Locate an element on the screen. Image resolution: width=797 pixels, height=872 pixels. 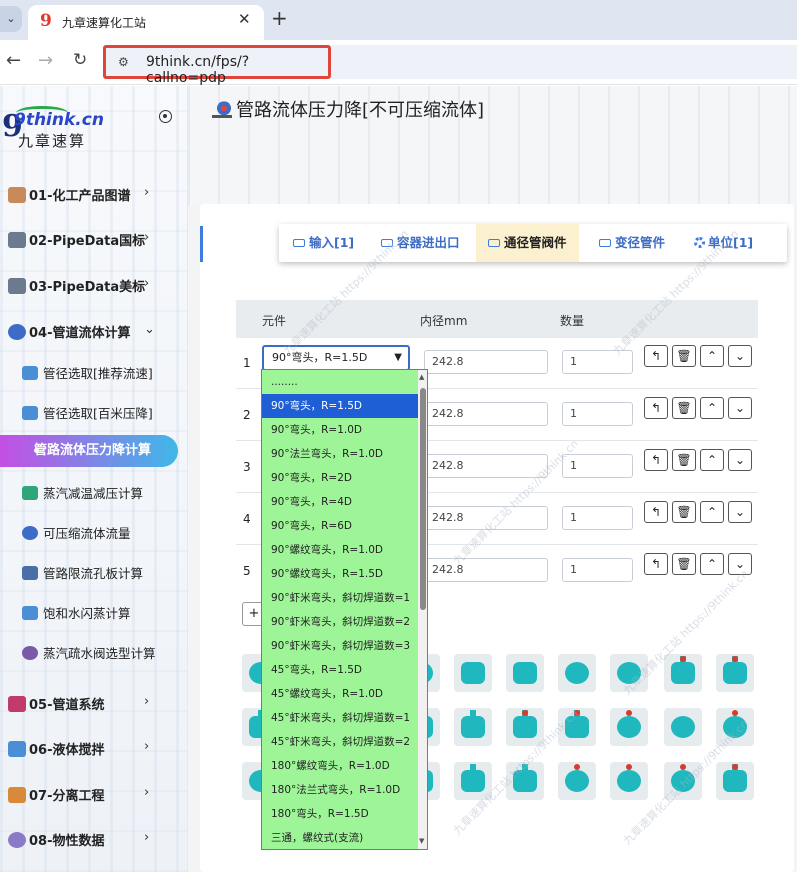
scroll-up-icon: ▲ is located at coordinates (421, 377).